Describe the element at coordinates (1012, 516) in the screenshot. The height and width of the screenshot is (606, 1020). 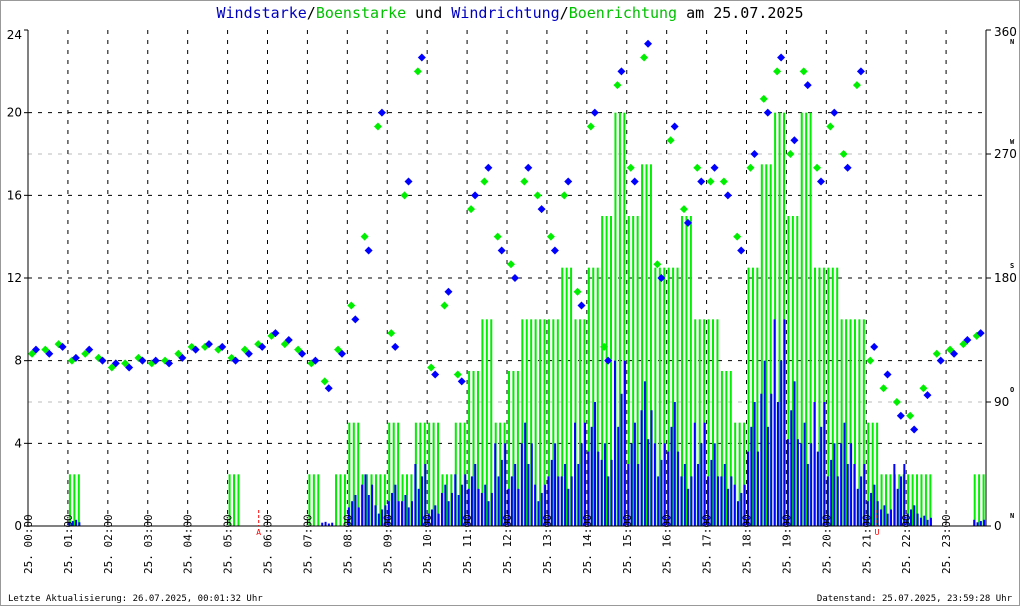
I see `compass-label: N` at that location.